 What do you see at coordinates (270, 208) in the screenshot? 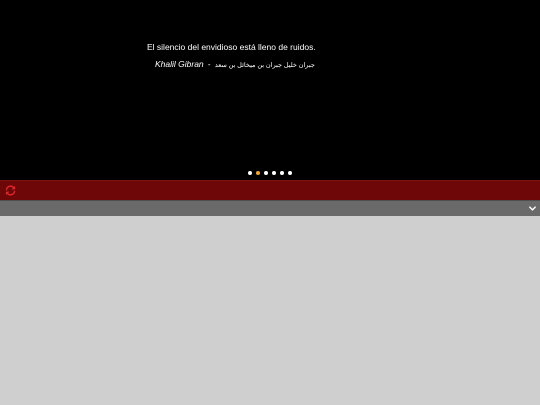
I see `toolbar-bar` at bounding box center [270, 208].